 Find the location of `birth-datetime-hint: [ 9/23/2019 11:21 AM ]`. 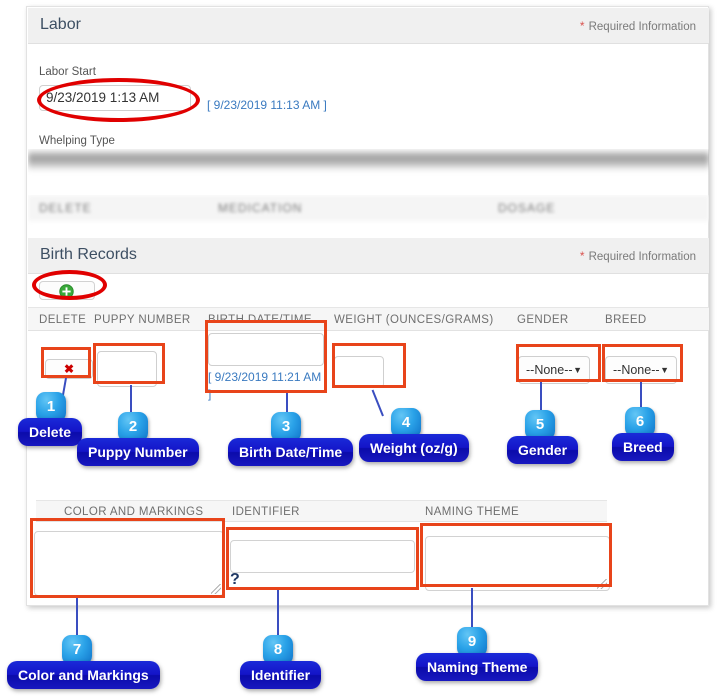

birth-datetime-hint: [ 9/23/2019 11:21 AM ] is located at coordinates (265, 385).